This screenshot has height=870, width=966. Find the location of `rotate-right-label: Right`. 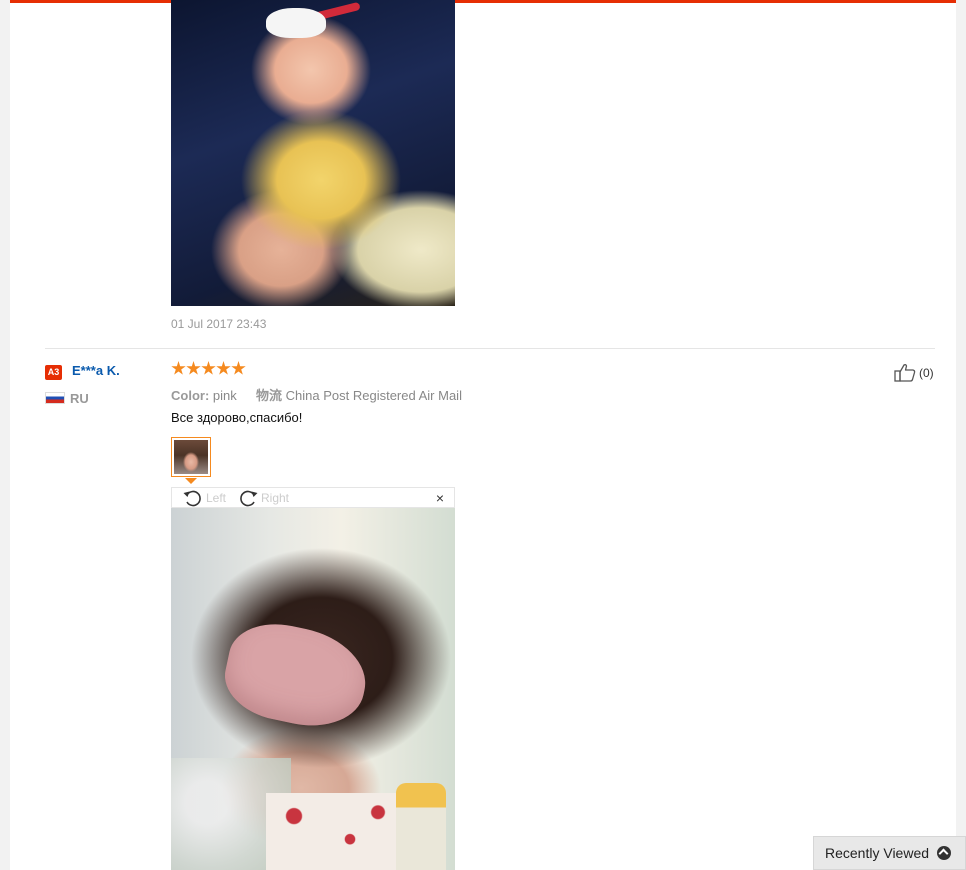

rotate-right-label: Right is located at coordinates (275, 498).